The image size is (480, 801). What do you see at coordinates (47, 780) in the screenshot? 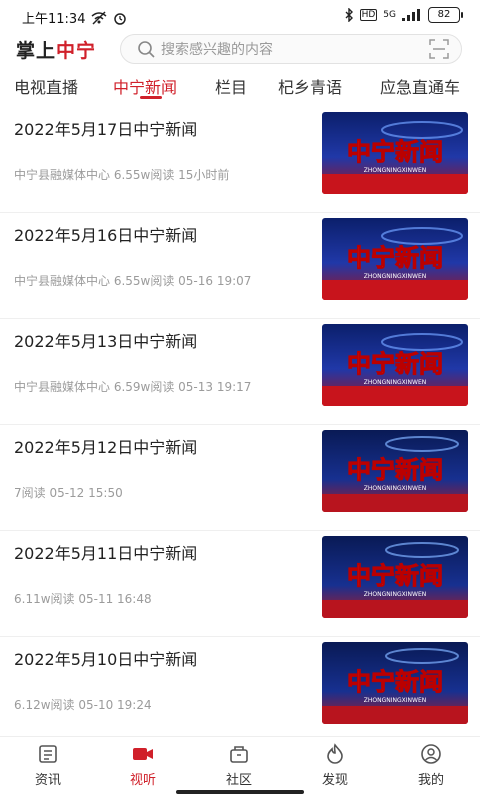
I see `nav-news-label: 资讯` at bounding box center [47, 780].